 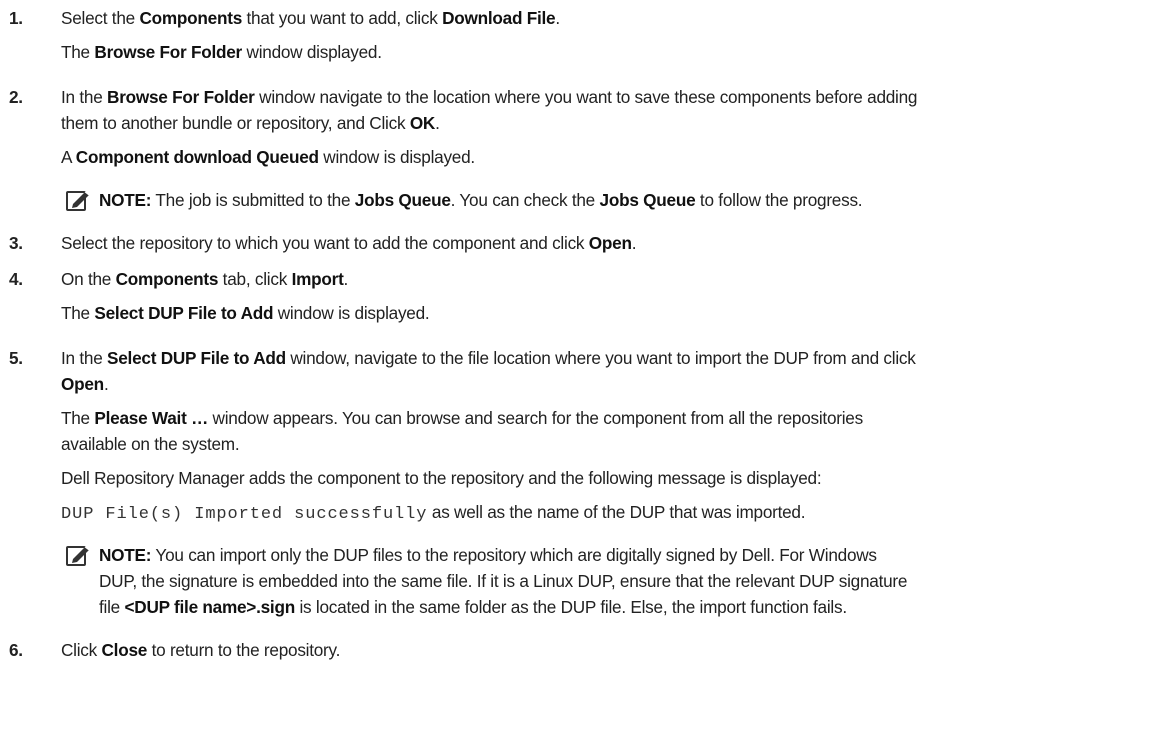 I want to click on step-6-text: Click Close to return to the repository., so click(x=200, y=650).